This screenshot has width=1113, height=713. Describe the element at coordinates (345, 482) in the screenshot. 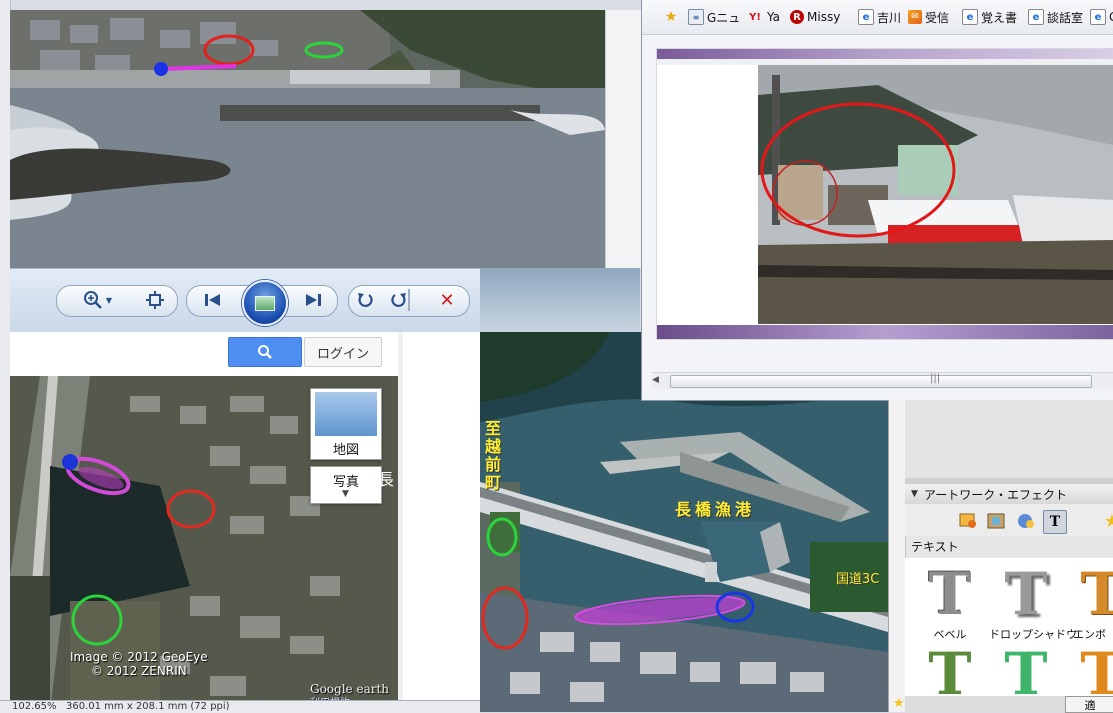

I see `map-type-photo-label: 写真` at that location.